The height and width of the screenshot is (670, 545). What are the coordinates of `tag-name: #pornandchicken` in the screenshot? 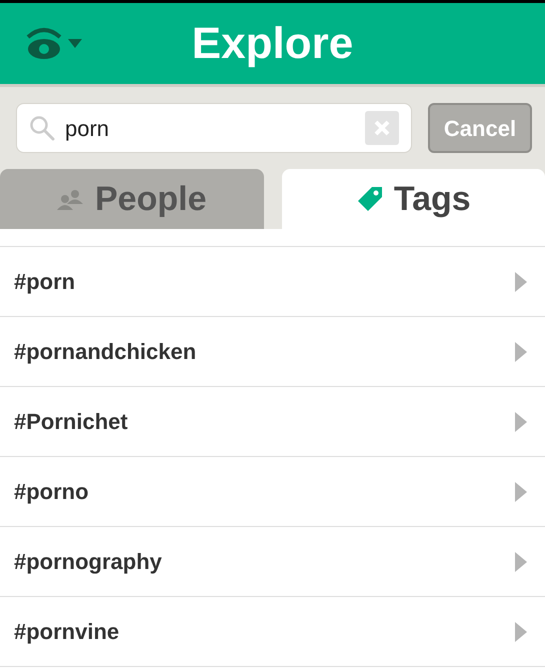 It's located at (105, 352).